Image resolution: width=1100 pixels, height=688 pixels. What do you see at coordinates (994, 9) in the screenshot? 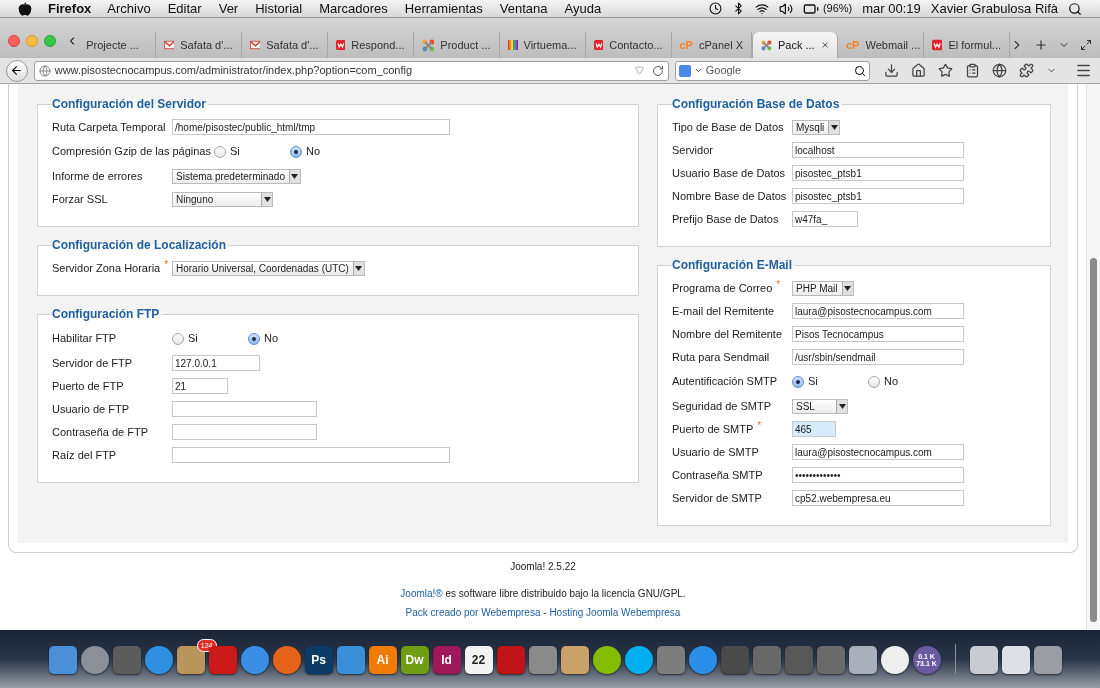
I see `user-name: Xavier Grabulosa Rifà` at bounding box center [994, 9].